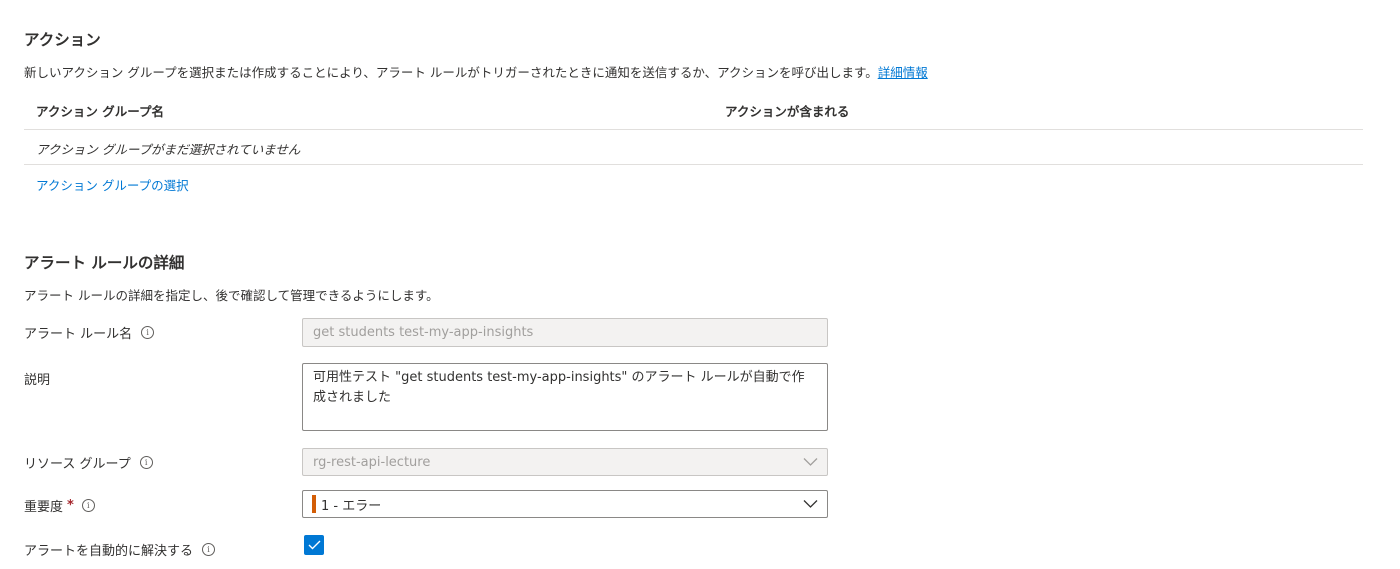 The height and width of the screenshot is (569, 1400). Describe the element at coordinates (787, 111) in the screenshot. I see `table-header-actions-included: アクションが含まれる` at that location.